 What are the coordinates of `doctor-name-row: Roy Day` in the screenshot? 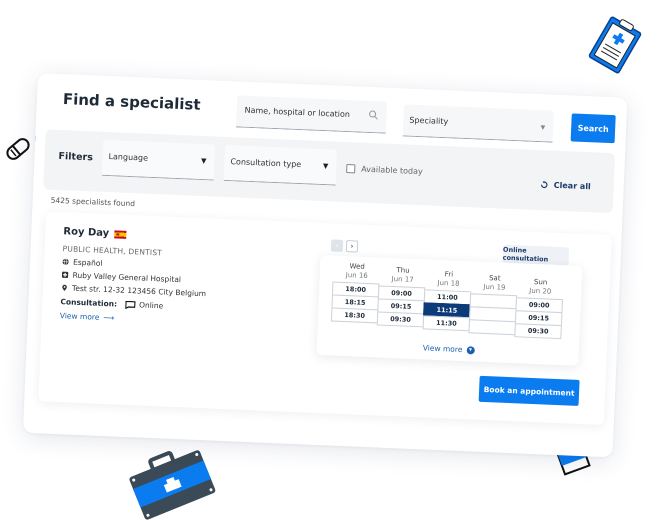 It's located at (95, 233).